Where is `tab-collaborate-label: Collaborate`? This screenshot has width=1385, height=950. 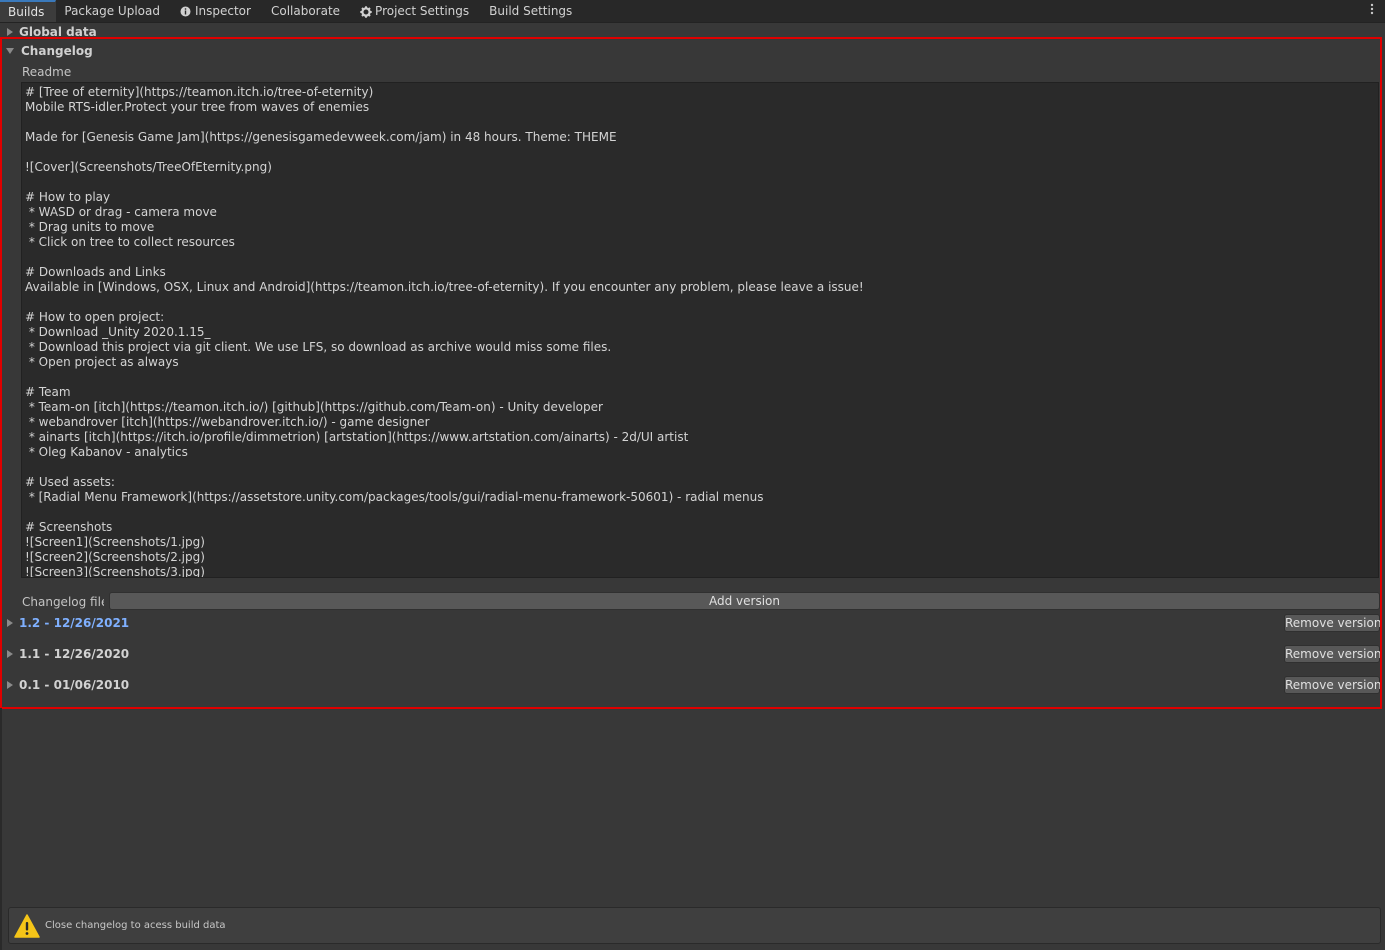
tab-collaborate-label: Collaborate is located at coordinates (305, 11).